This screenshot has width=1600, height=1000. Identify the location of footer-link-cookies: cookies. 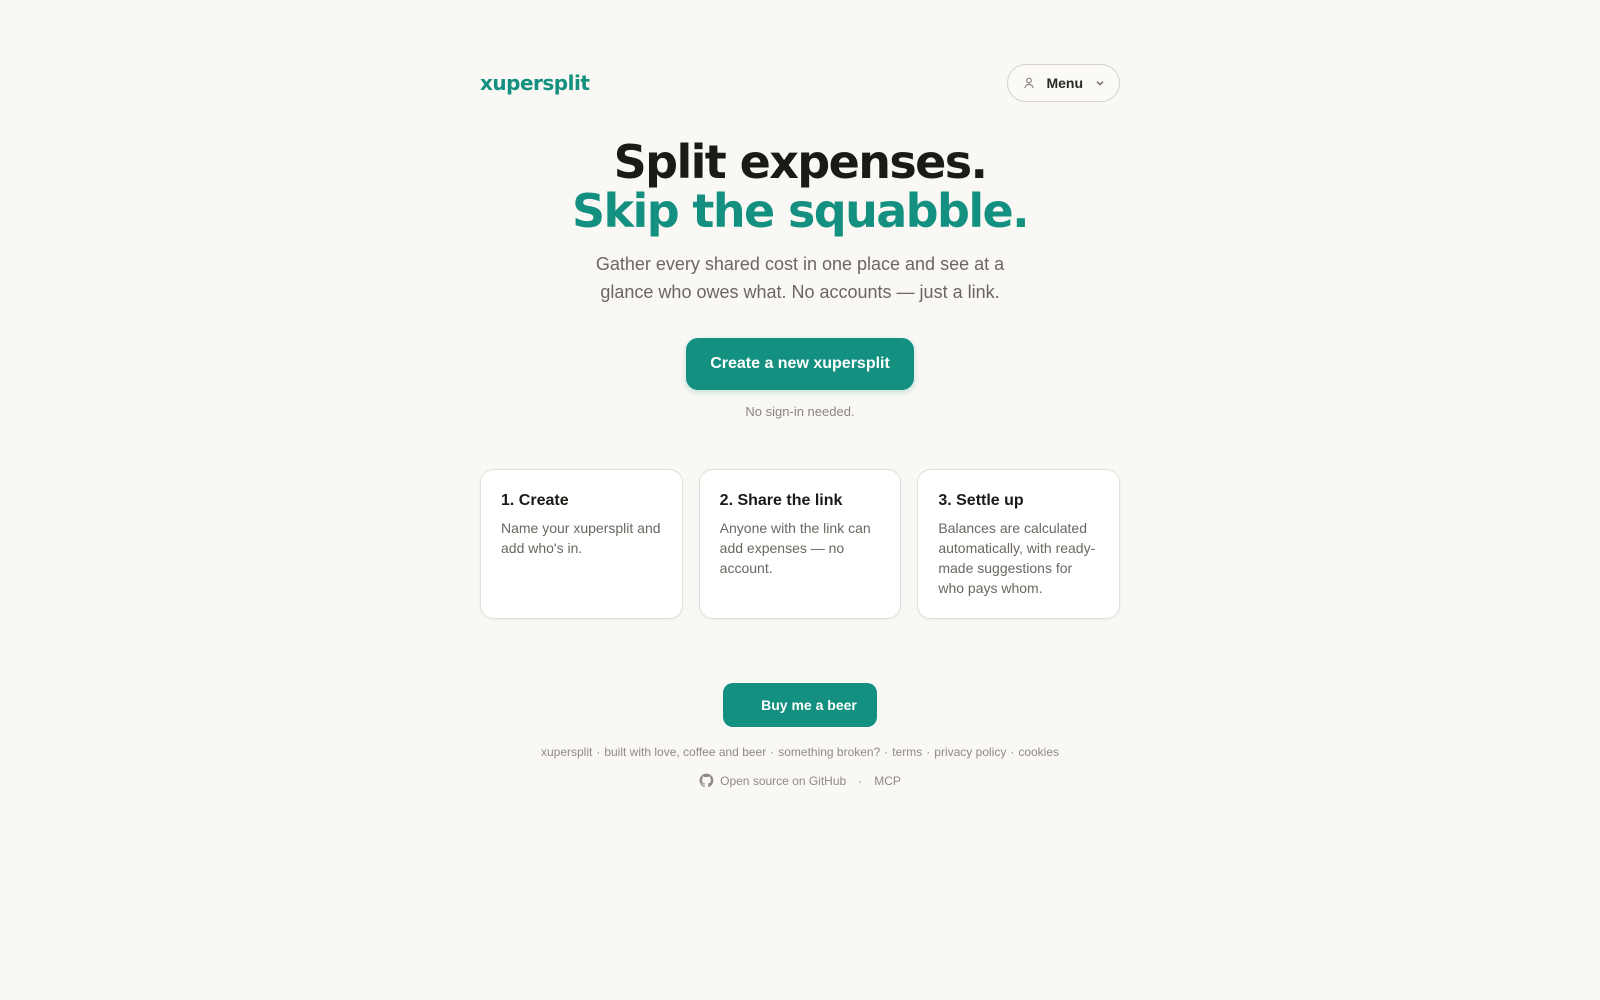
(1038, 752).